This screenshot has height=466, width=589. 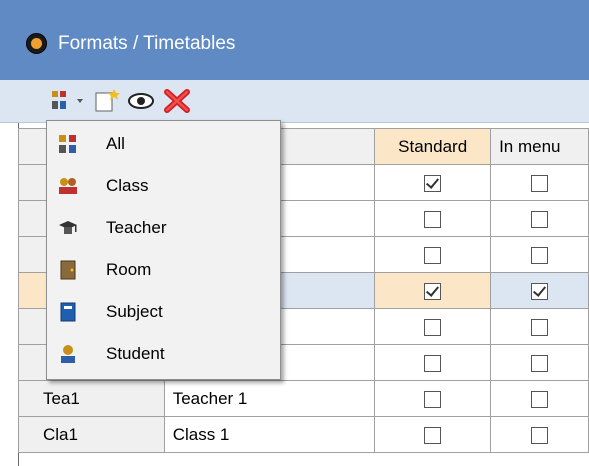 What do you see at coordinates (163, 186) in the screenshot?
I see `menu-item-class: Class` at bounding box center [163, 186].